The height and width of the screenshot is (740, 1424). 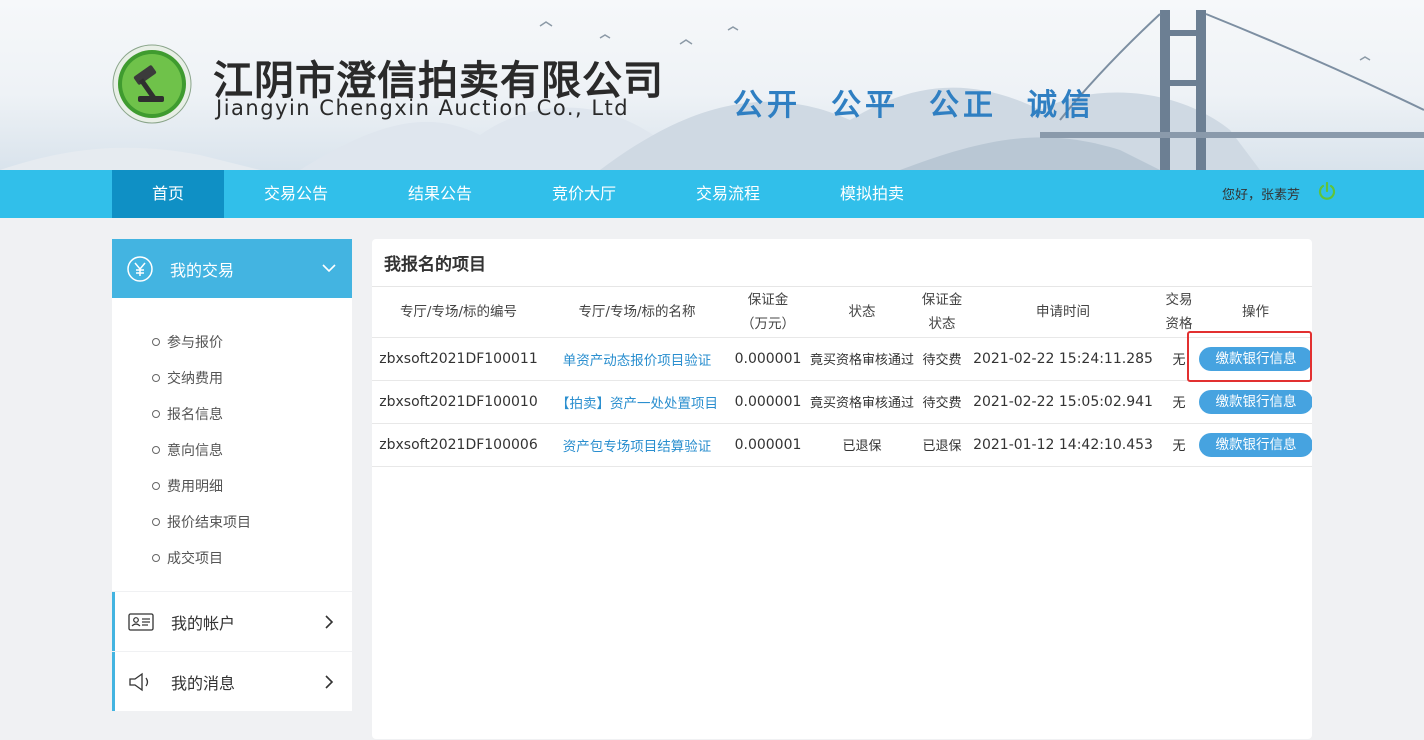 What do you see at coordinates (872, 194) in the screenshot?
I see `nav-item-mock-auction: 模拟拍卖` at bounding box center [872, 194].